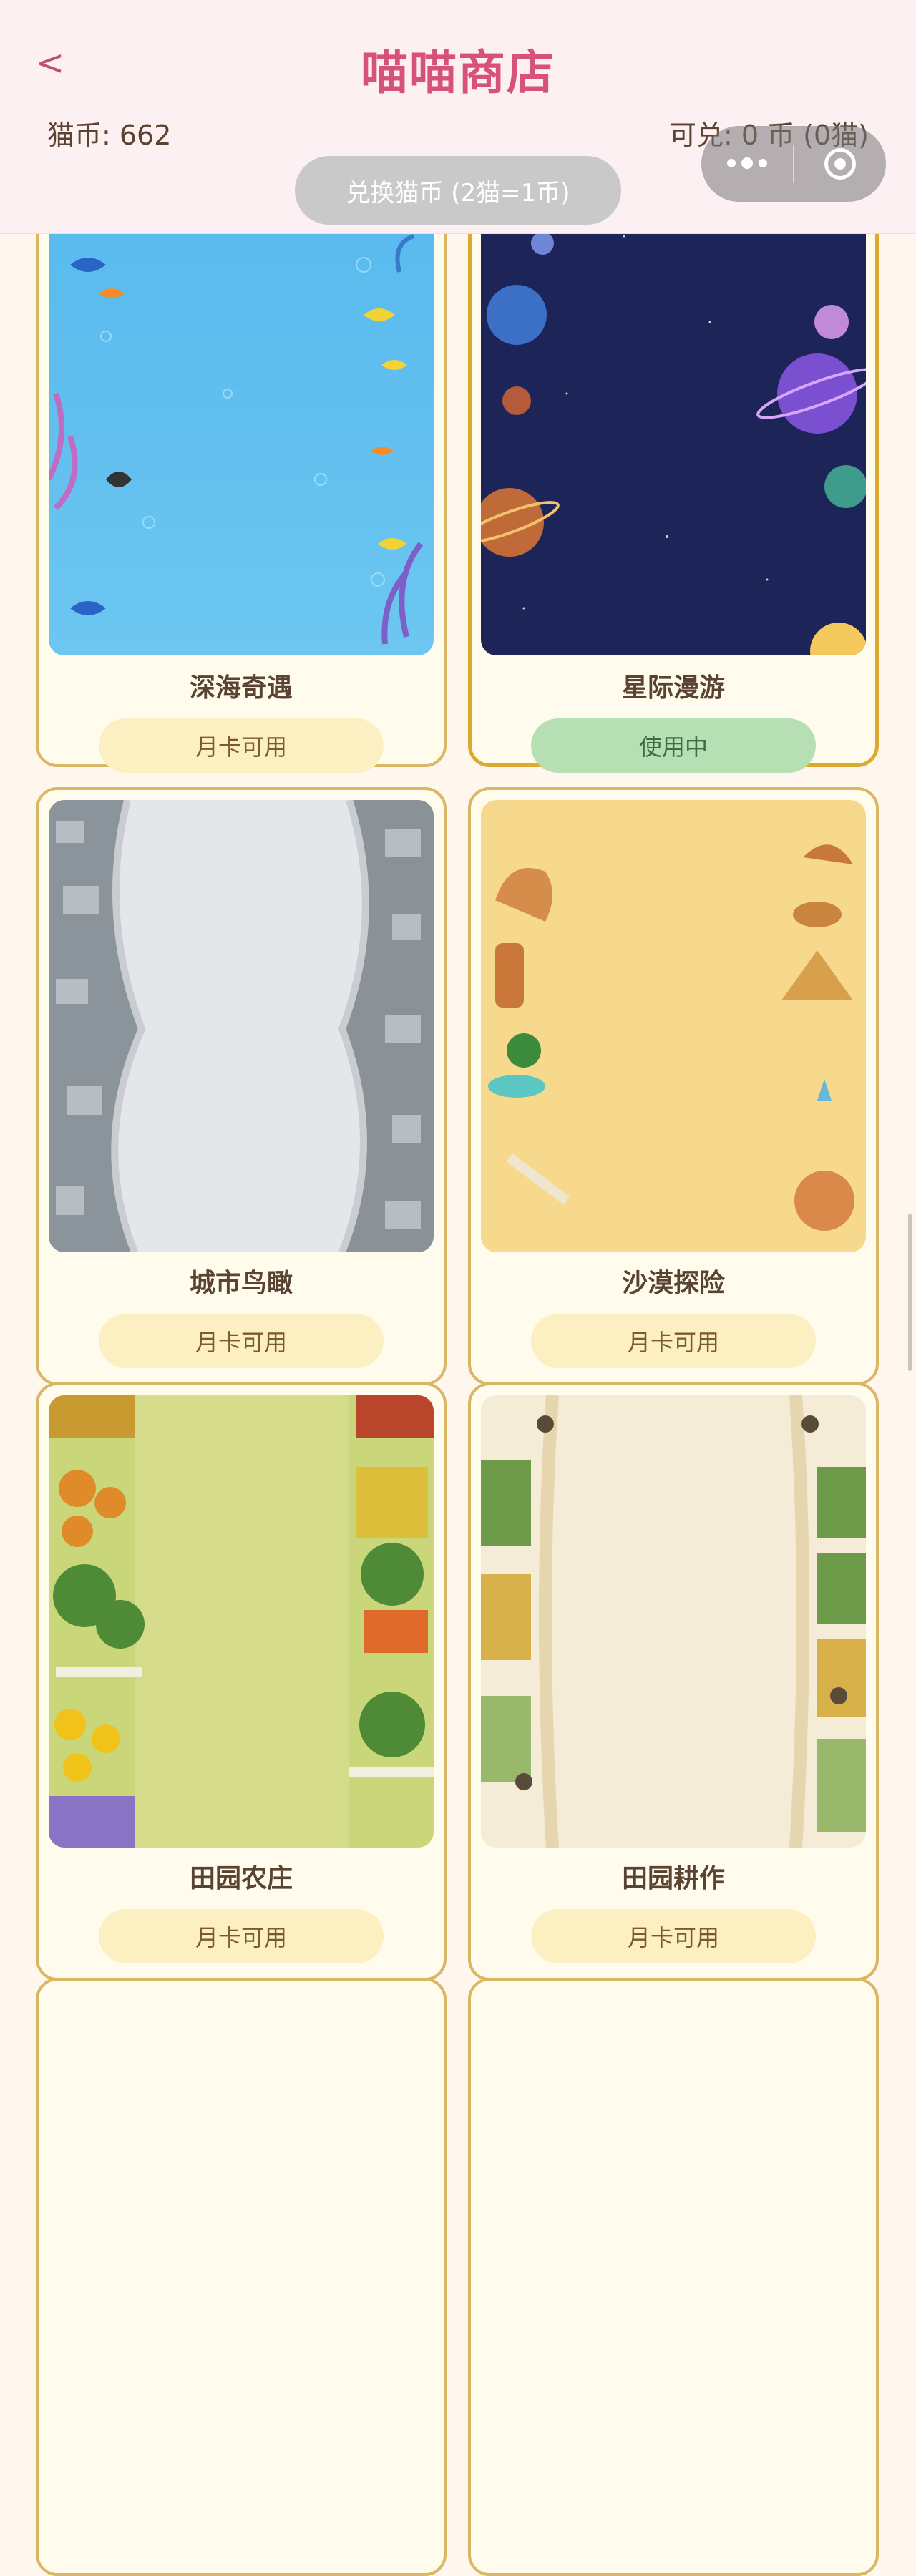 The image size is (916, 2576). Describe the element at coordinates (241, 1283) in the screenshot. I see `theme-name: 城市鸟瞰` at that location.